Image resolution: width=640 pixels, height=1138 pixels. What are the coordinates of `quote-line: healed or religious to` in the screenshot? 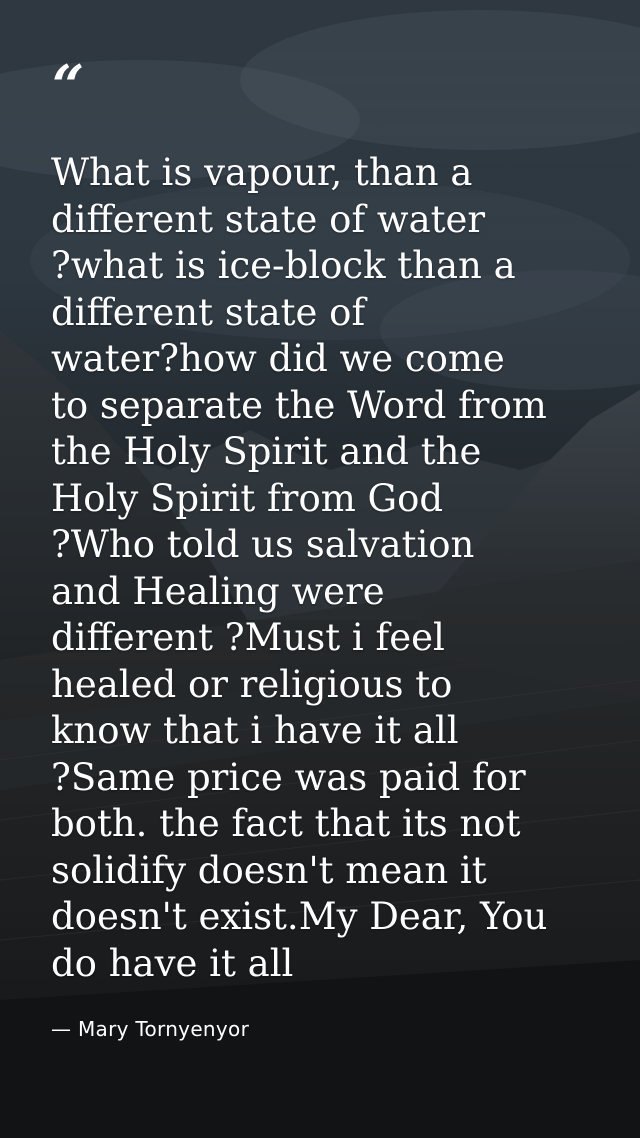 It's located at (252, 684).